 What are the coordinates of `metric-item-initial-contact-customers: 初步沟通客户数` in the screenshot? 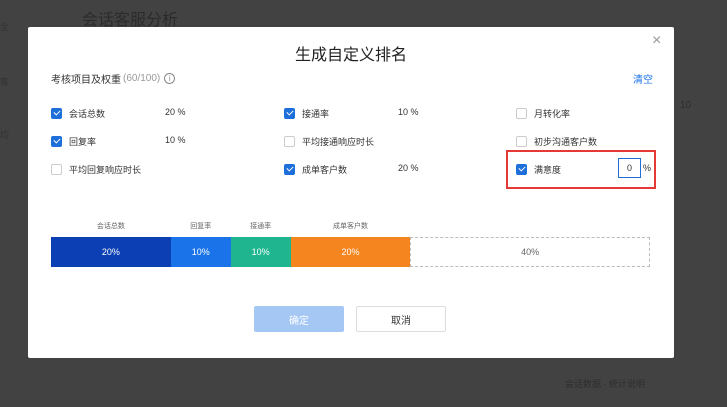 It's located at (556, 141).